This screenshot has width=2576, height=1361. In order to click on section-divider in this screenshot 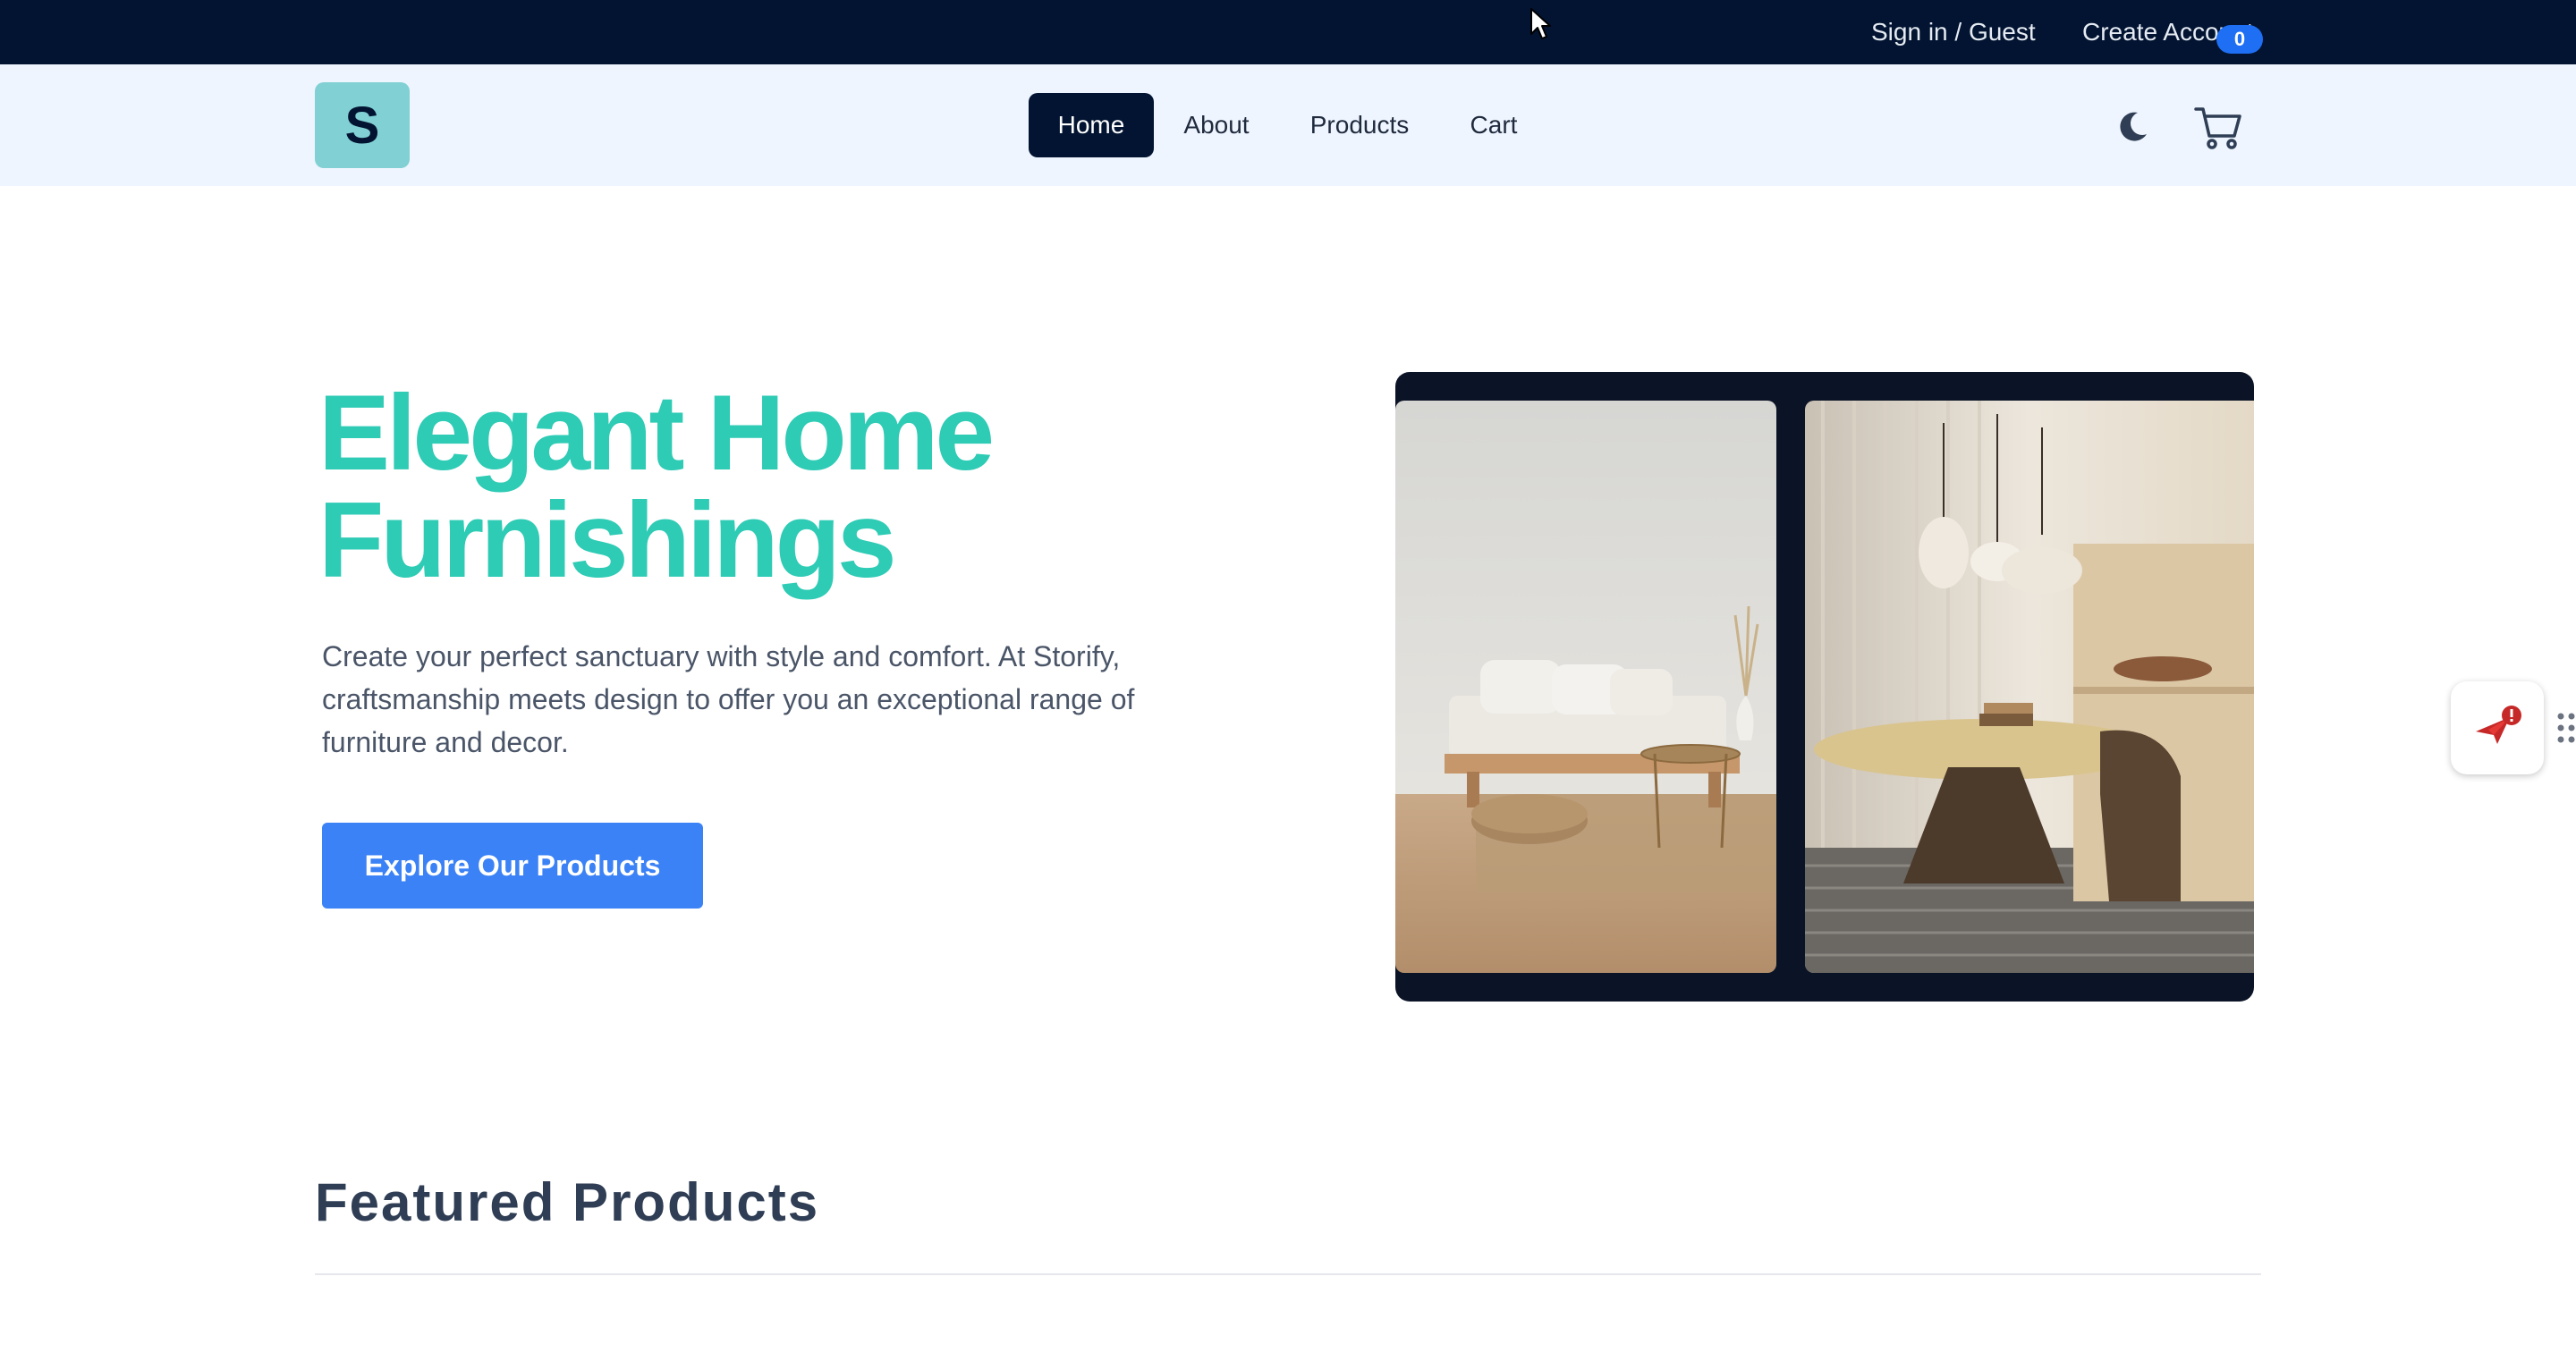, I will do `click(1288, 1274)`.